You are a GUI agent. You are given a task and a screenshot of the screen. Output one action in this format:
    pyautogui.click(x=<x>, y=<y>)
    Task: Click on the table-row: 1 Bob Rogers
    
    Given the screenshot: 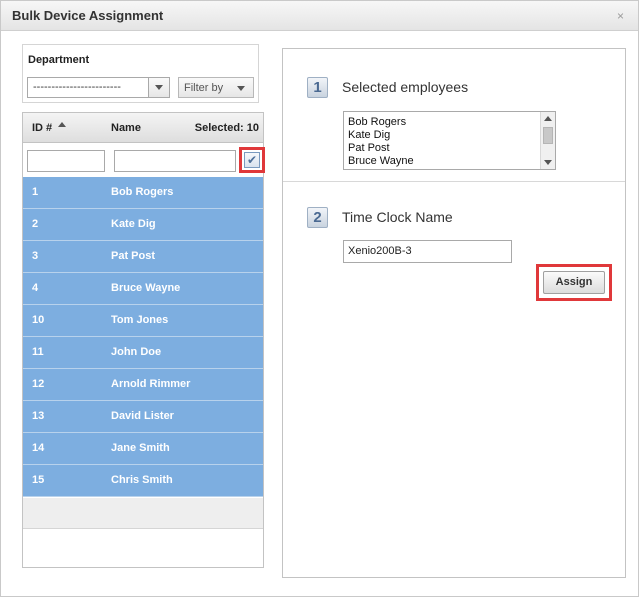 What is the action you would take?
    pyautogui.click(x=143, y=193)
    